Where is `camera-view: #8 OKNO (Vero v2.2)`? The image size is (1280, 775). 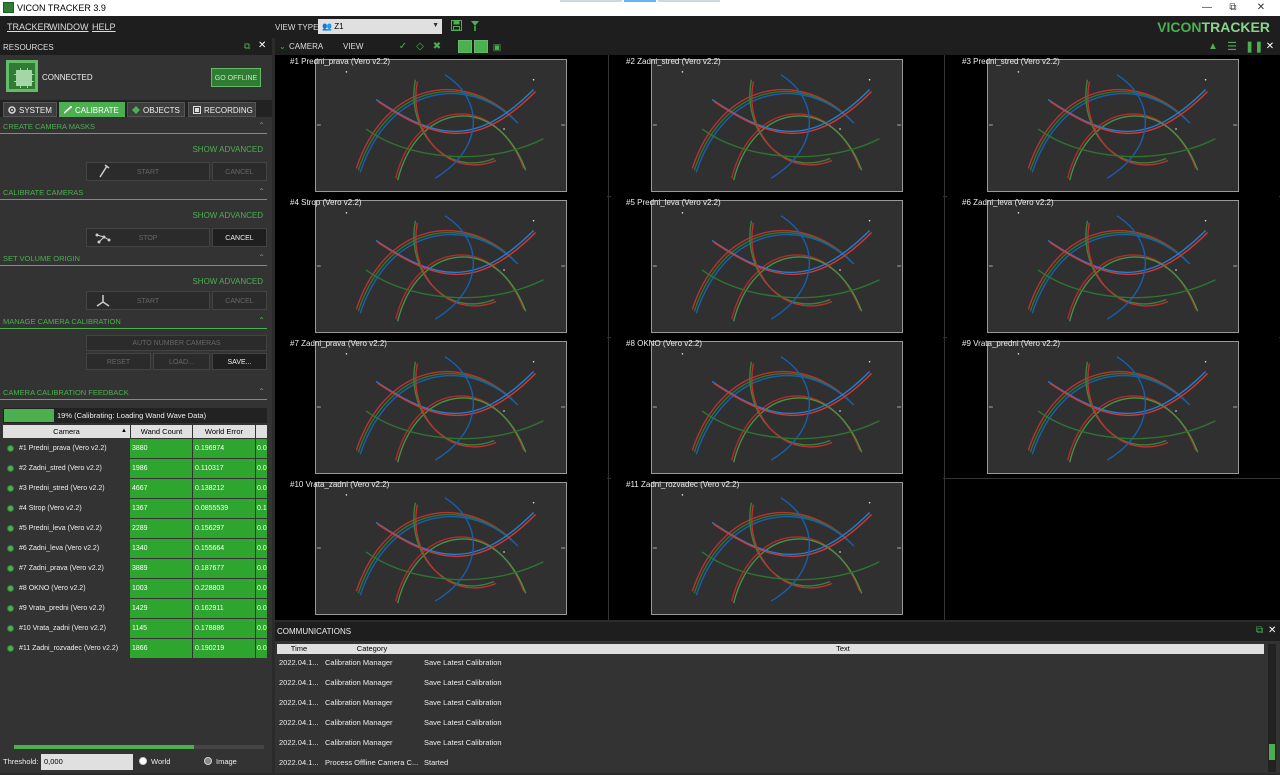 camera-view: #8 OKNO (Vero v2.2) is located at coordinates (777, 406).